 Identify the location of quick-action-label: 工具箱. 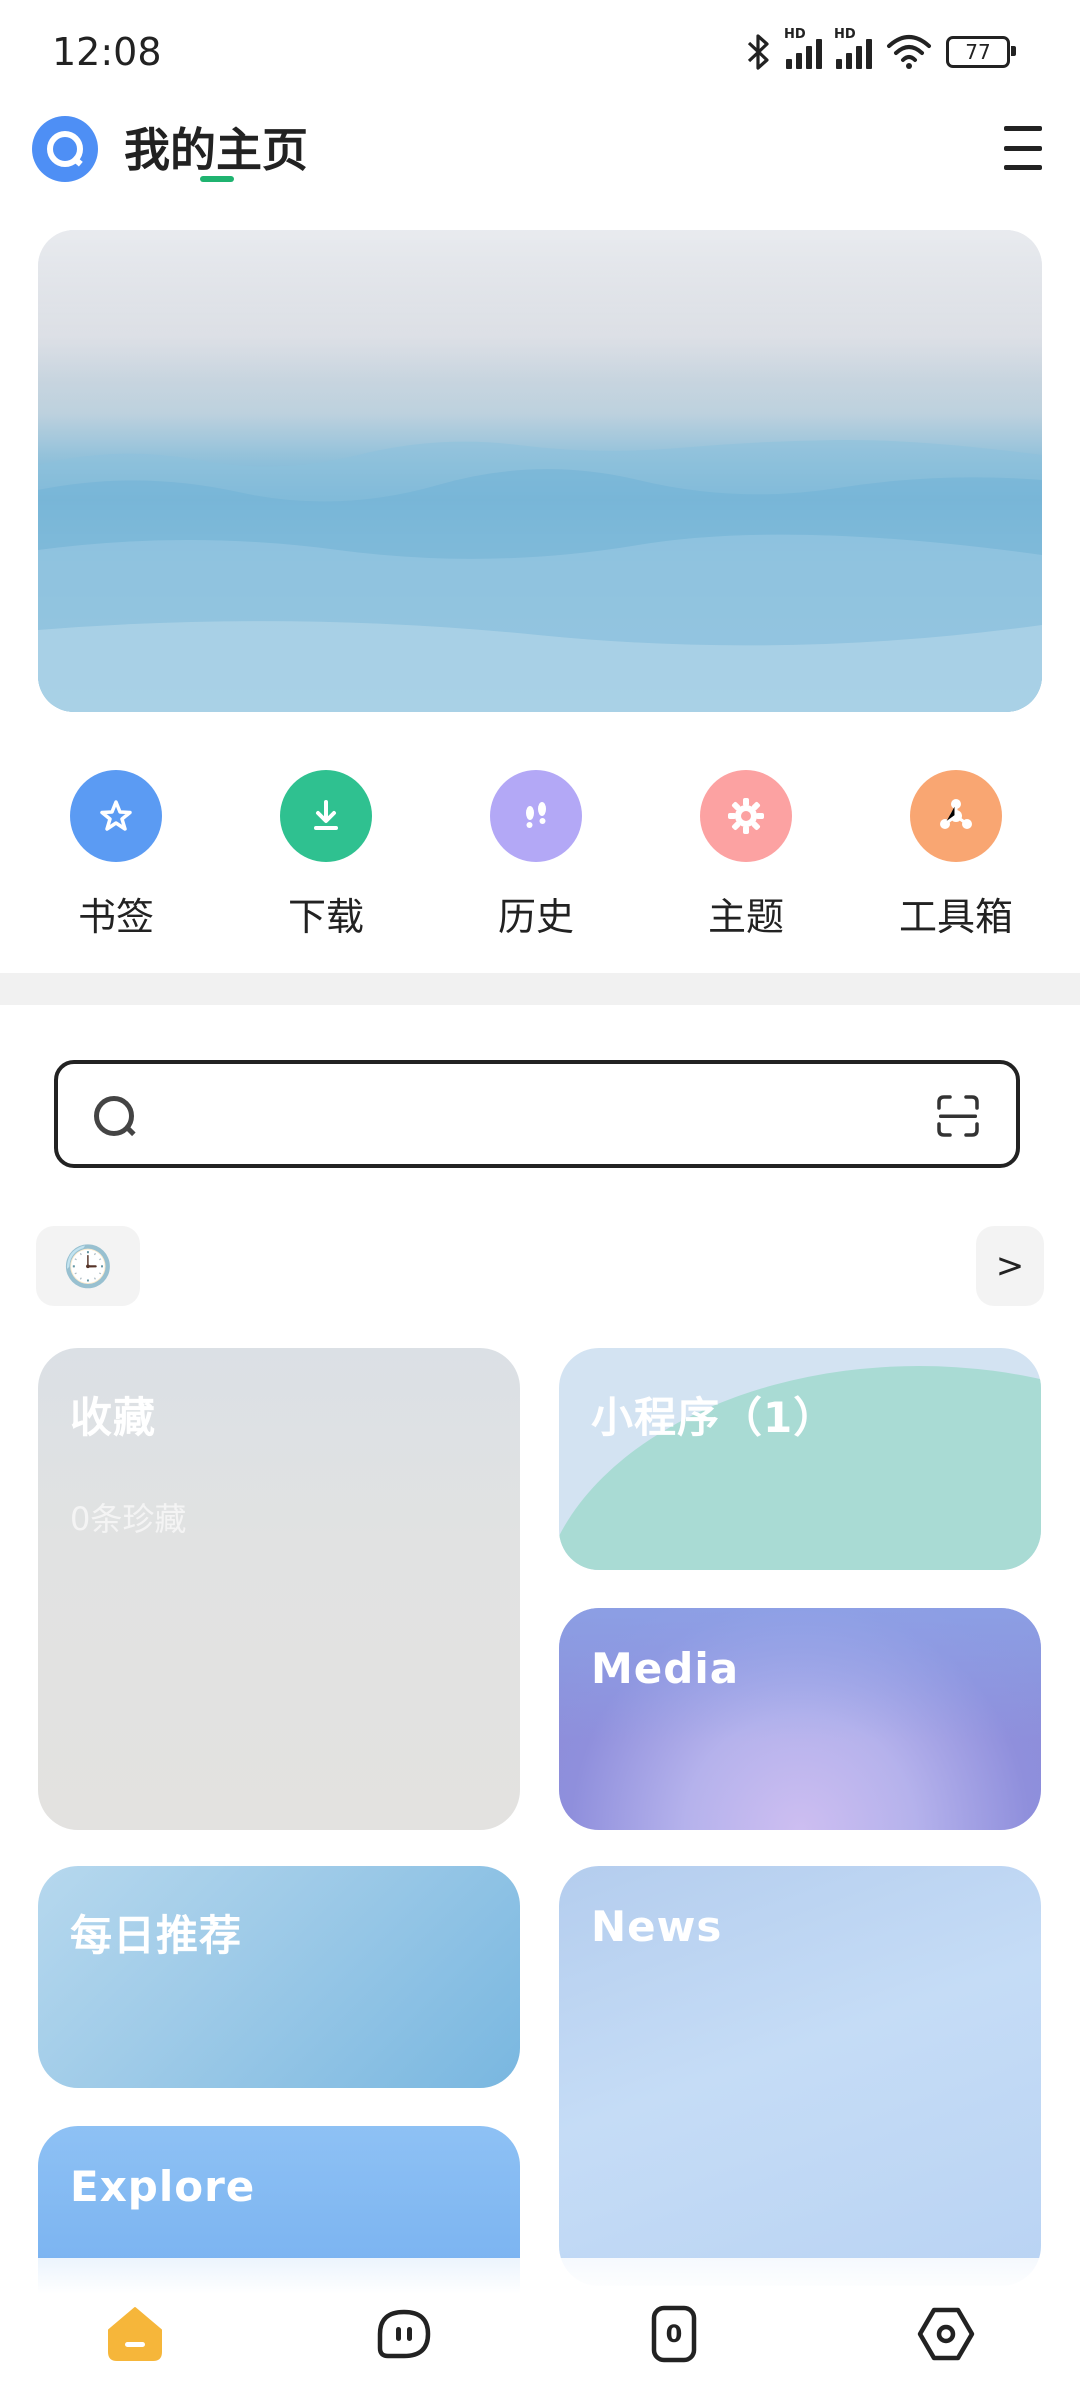
(955, 917).